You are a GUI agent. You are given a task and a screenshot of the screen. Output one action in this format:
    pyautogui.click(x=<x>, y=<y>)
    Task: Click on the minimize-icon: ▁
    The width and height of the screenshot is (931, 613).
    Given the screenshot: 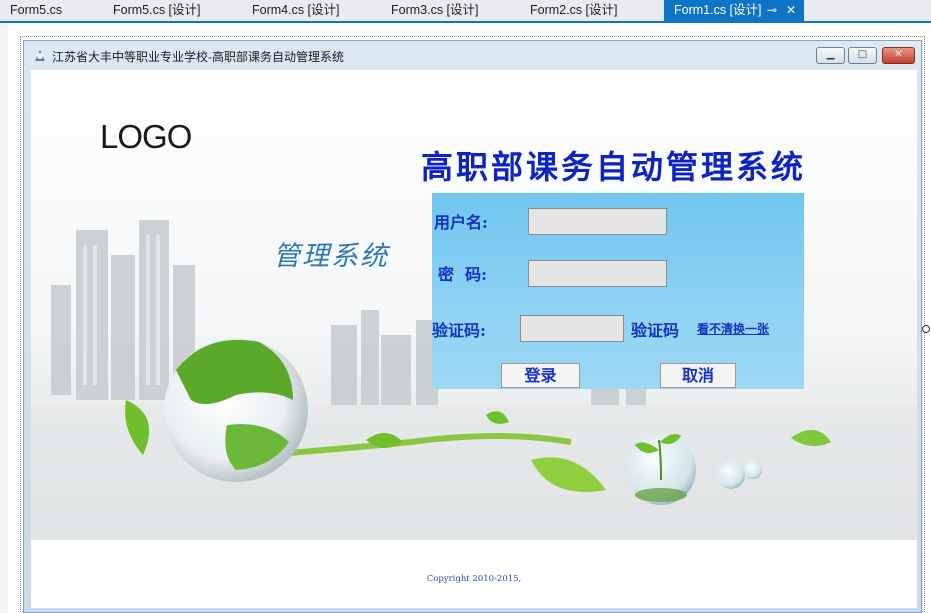 What is the action you would take?
    pyautogui.click(x=830, y=54)
    